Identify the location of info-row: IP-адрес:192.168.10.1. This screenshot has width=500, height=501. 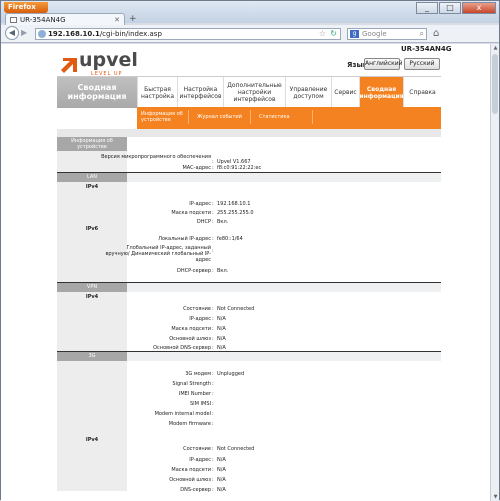
(249, 204).